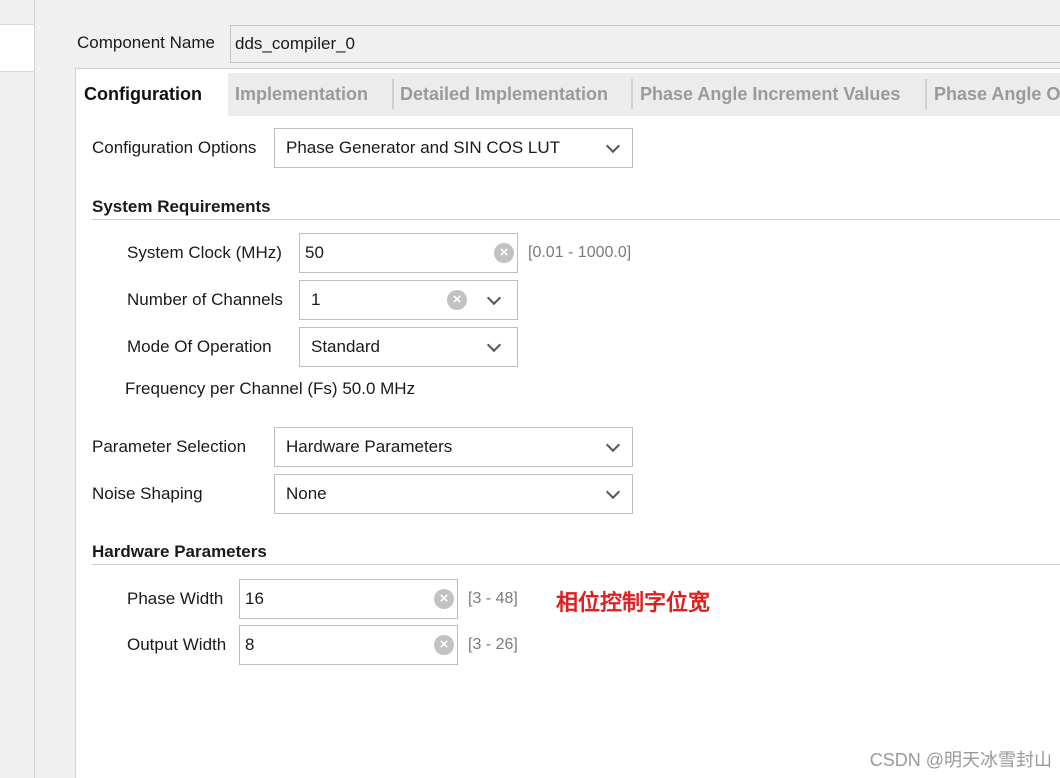 This screenshot has height=778, width=1060. Describe the element at coordinates (493, 644) in the screenshot. I see `output-width-range: [3 - 26]` at that location.